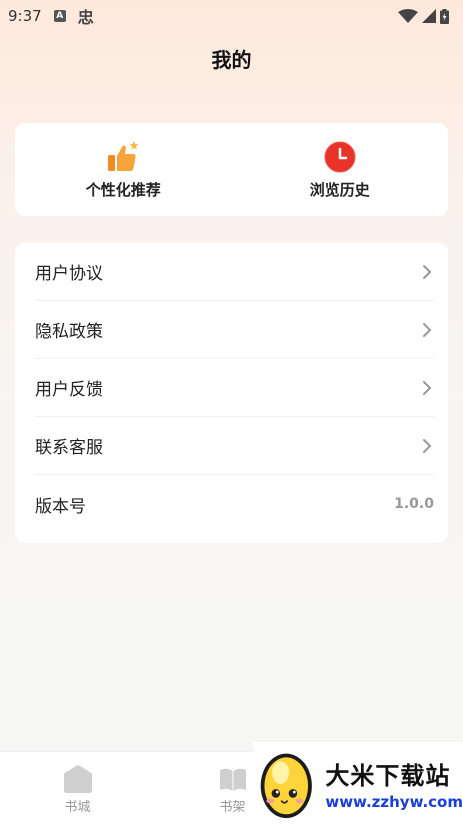  Describe the element at coordinates (340, 157) in the screenshot. I see `clock-icon` at that location.